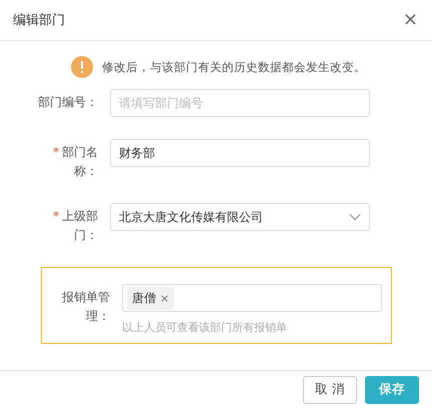 This screenshot has height=412, width=432. Describe the element at coordinates (75, 226) in the screenshot. I see `field-label: * 上级部门：` at that location.